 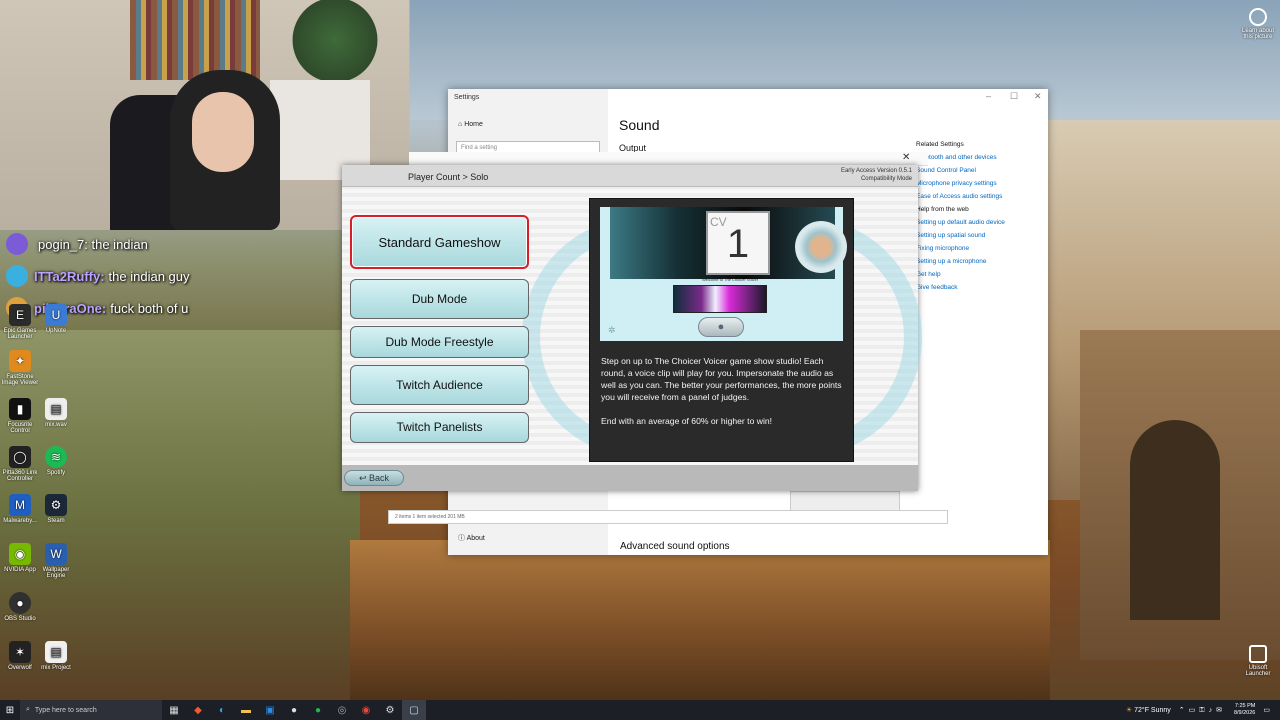 What do you see at coordinates (20, 554) in the screenshot?
I see `nvidia-icon: ◉` at bounding box center [20, 554].